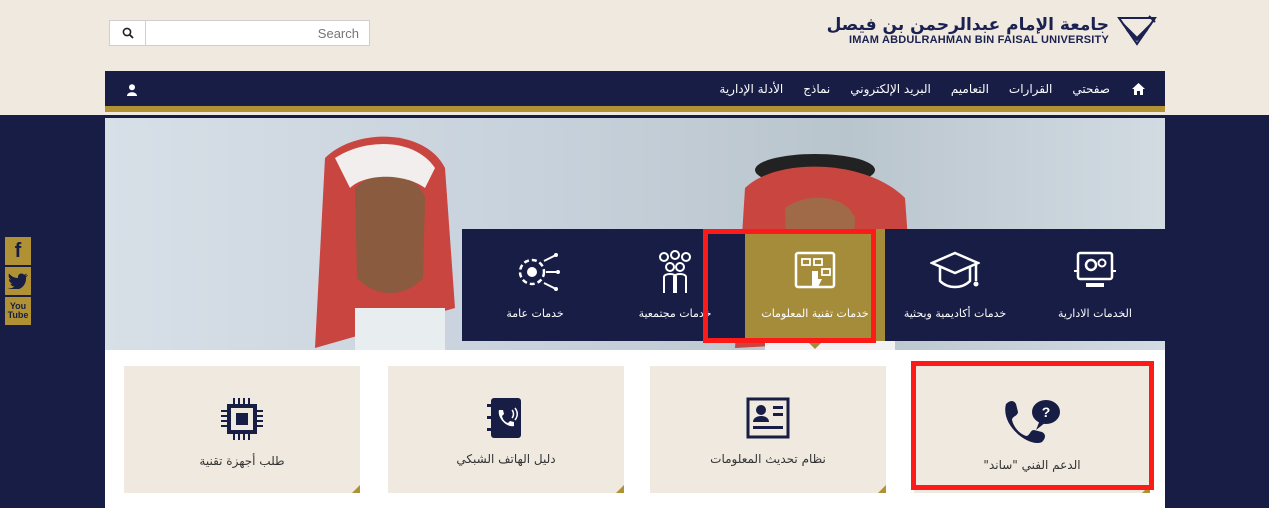 The height and width of the screenshot is (508, 1269). Describe the element at coordinates (1095, 269) in the screenshot. I see `admin-gears-icon` at that location.